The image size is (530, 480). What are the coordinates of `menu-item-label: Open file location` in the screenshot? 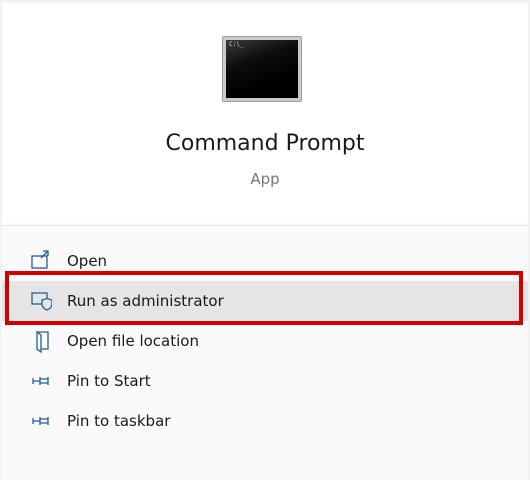 It's located at (133, 341).